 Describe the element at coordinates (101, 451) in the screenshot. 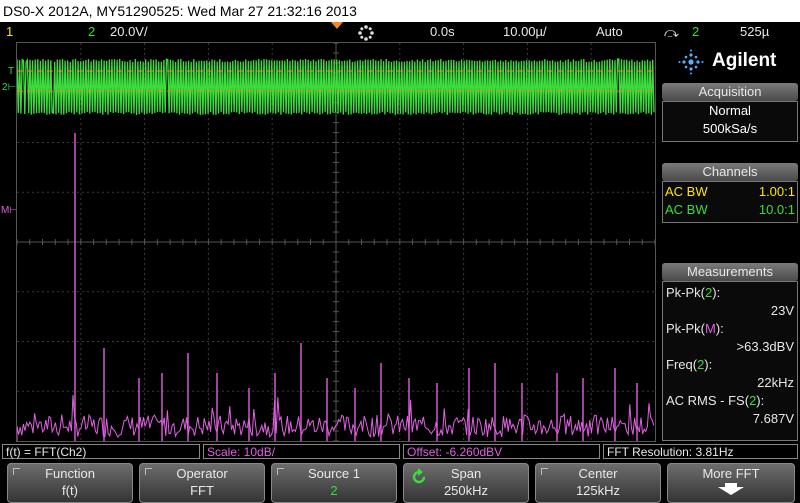

I see `math-function-label: f(t) = FFT(Ch2)` at that location.